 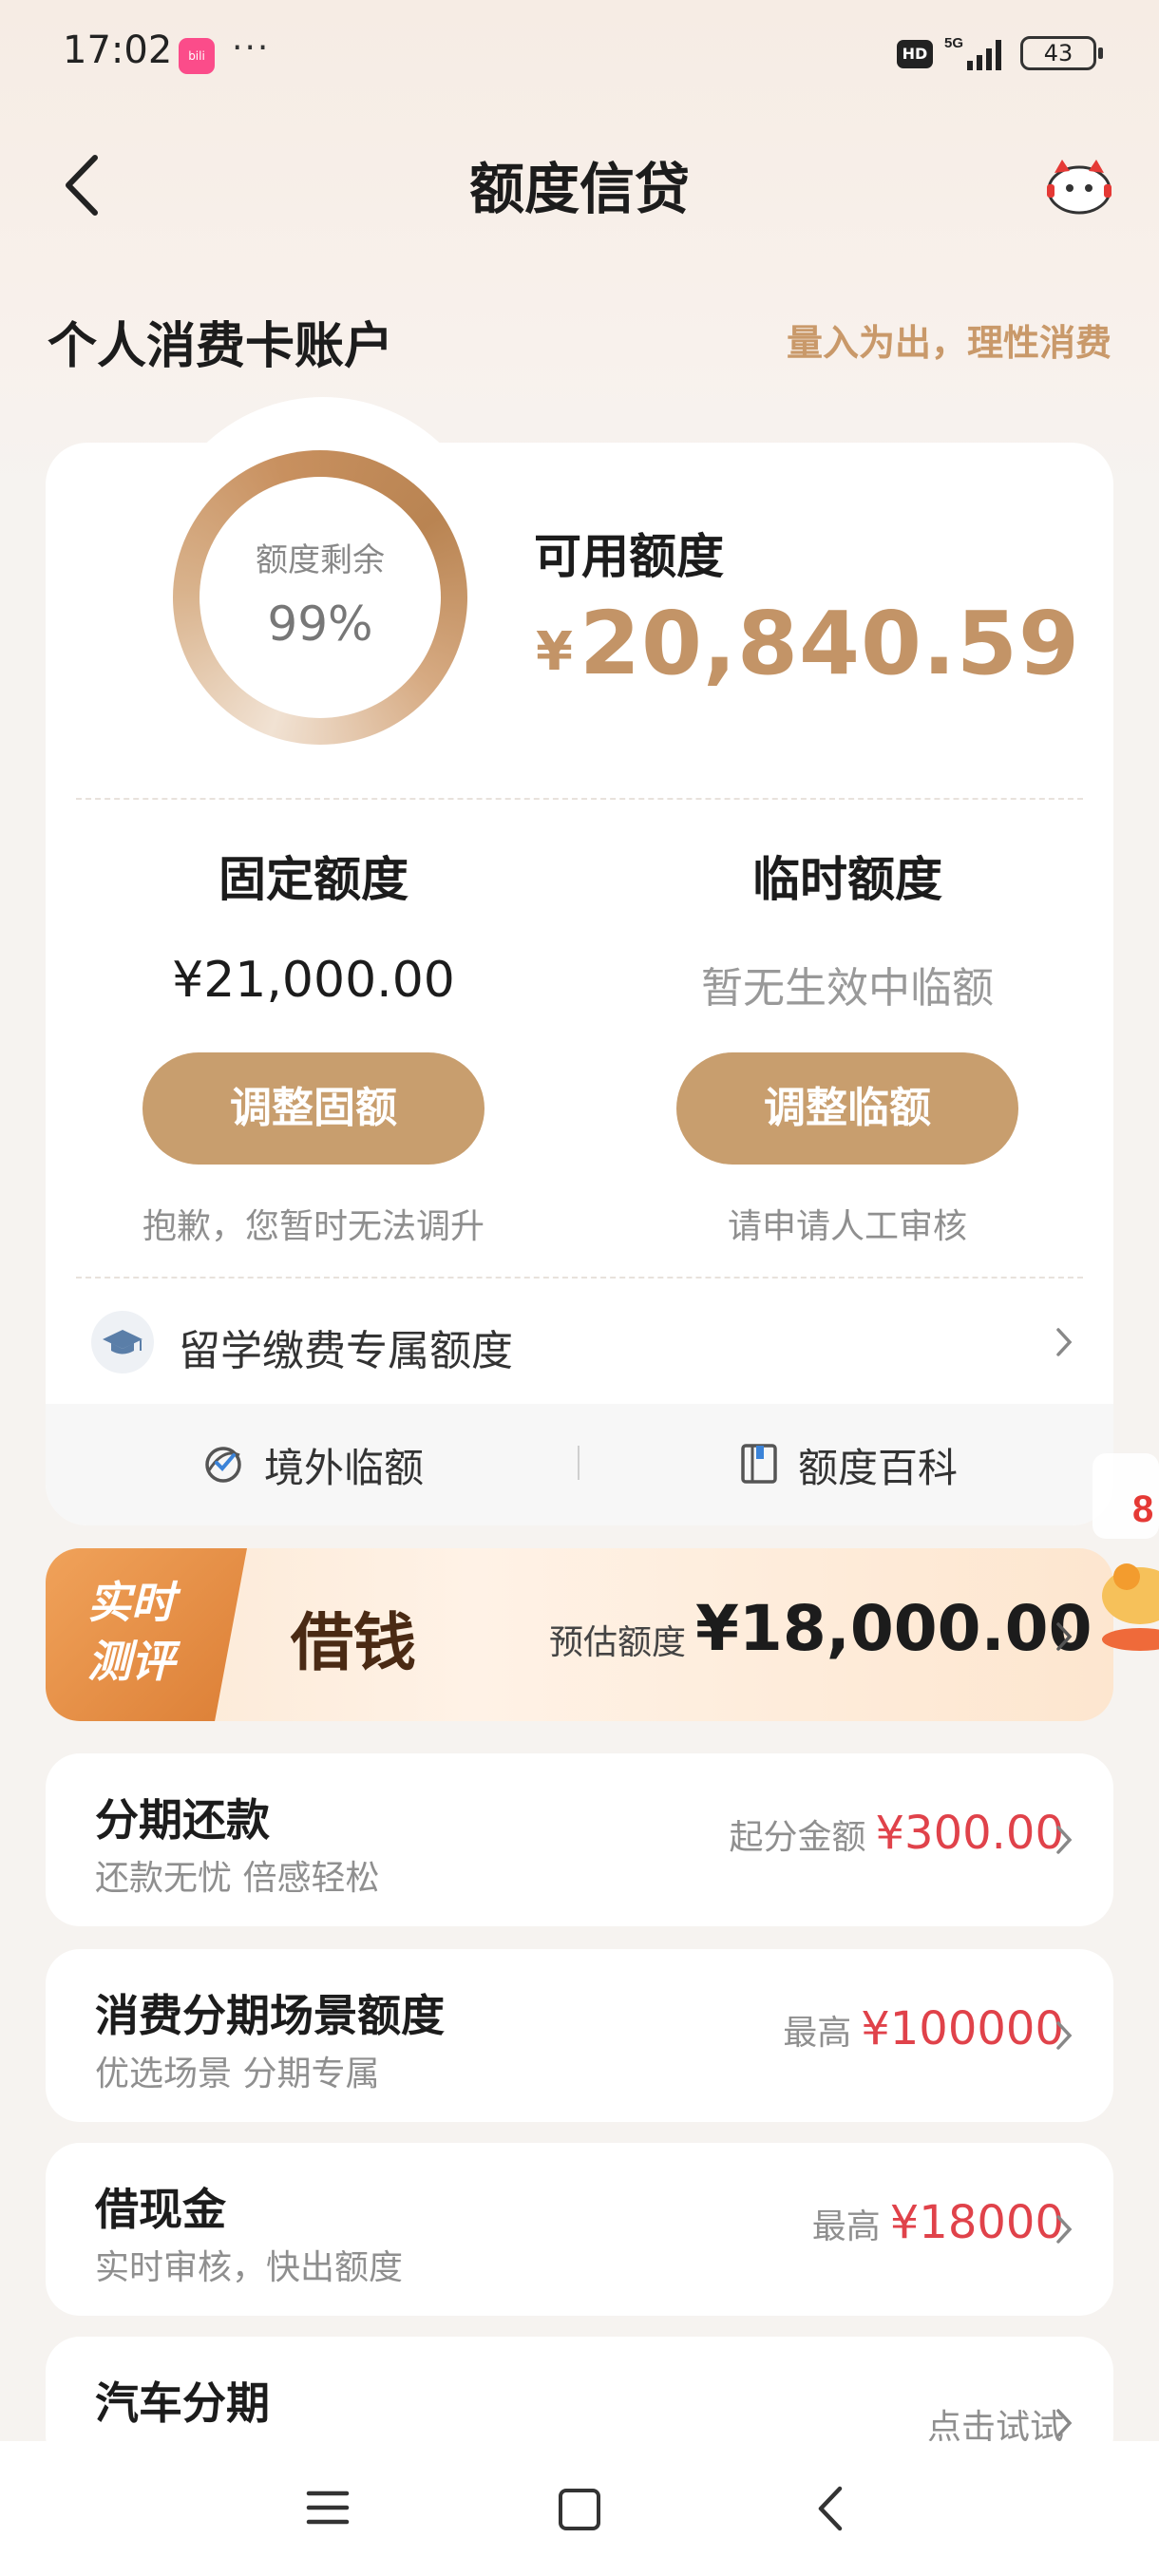 I want to click on estimate-value: ¥18,000.00, so click(x=893, y=1628).